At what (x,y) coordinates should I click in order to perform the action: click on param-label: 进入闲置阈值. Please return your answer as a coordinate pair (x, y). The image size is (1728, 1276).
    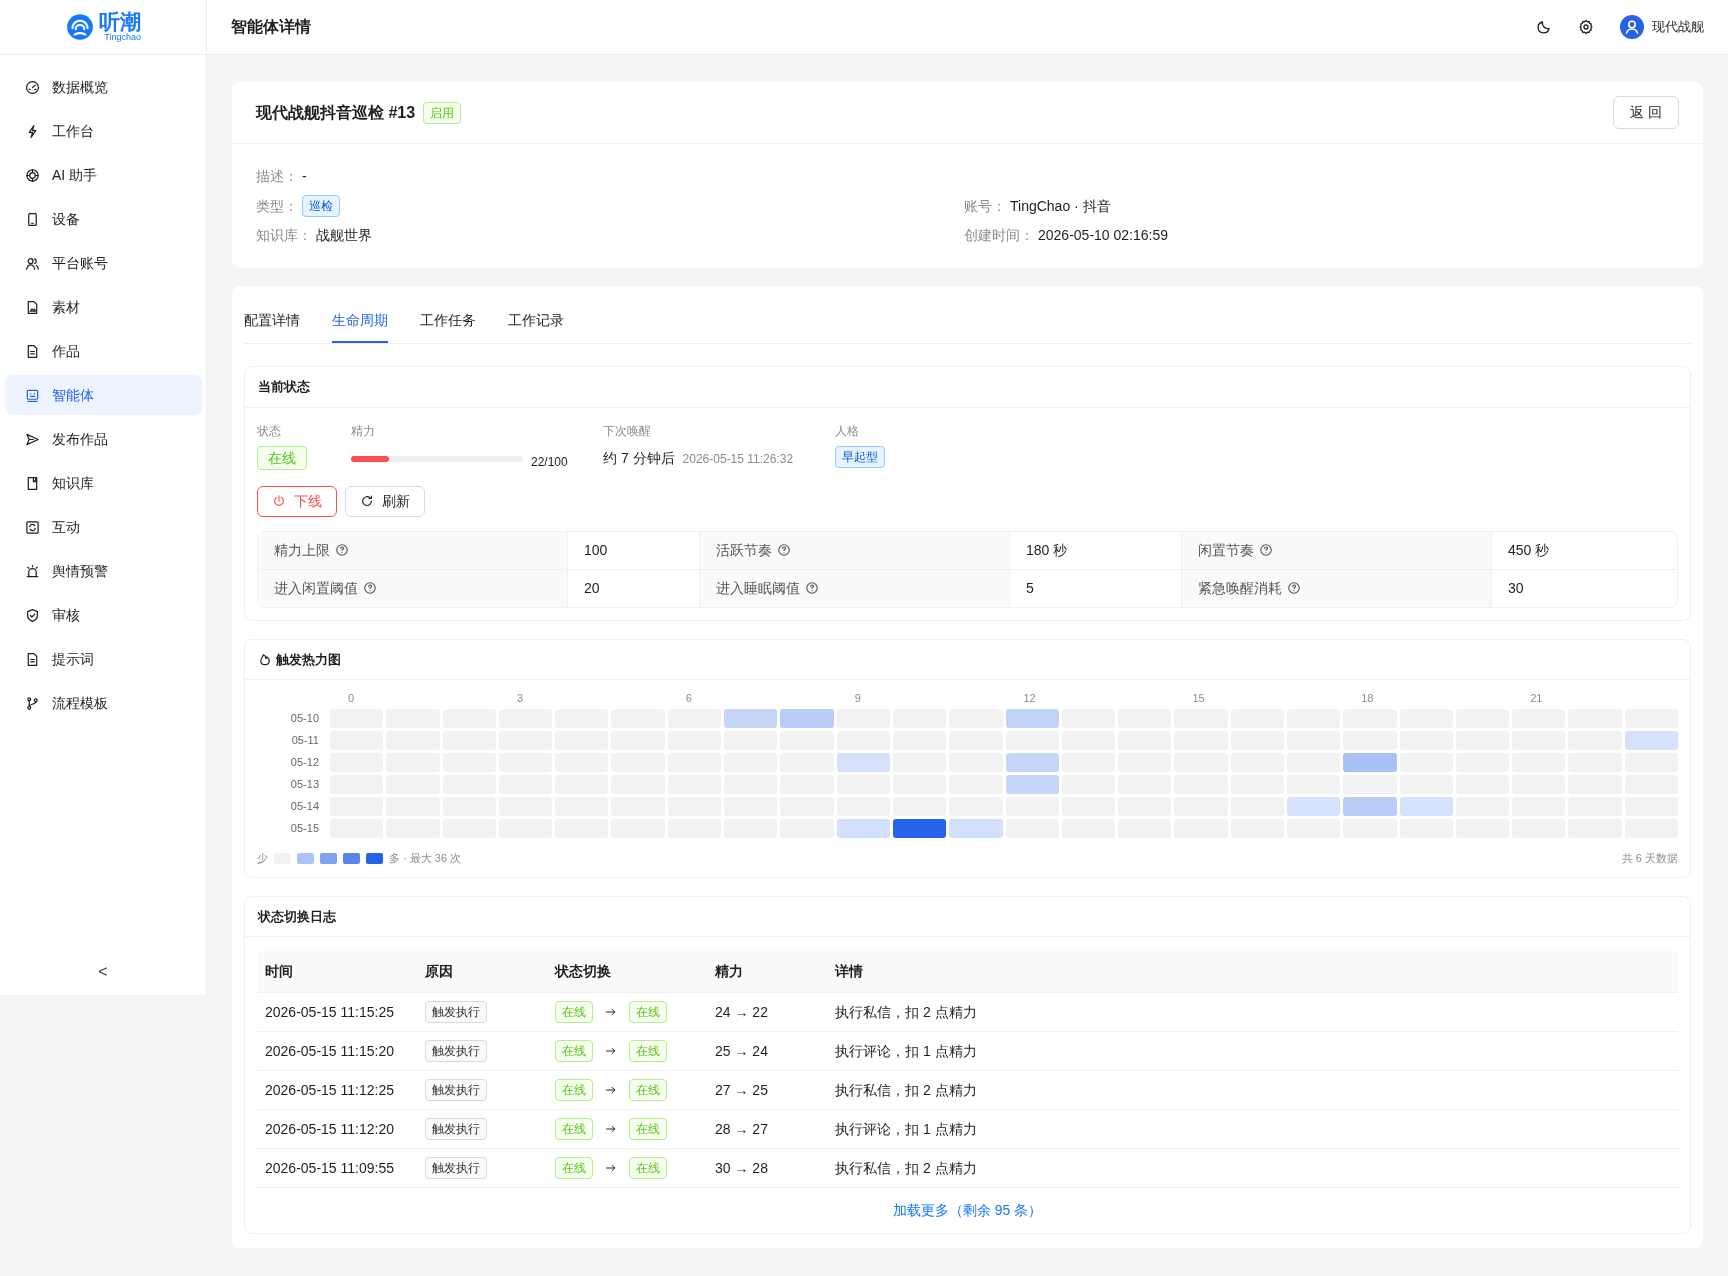
    Looking at the image, I should click on (316, 588).